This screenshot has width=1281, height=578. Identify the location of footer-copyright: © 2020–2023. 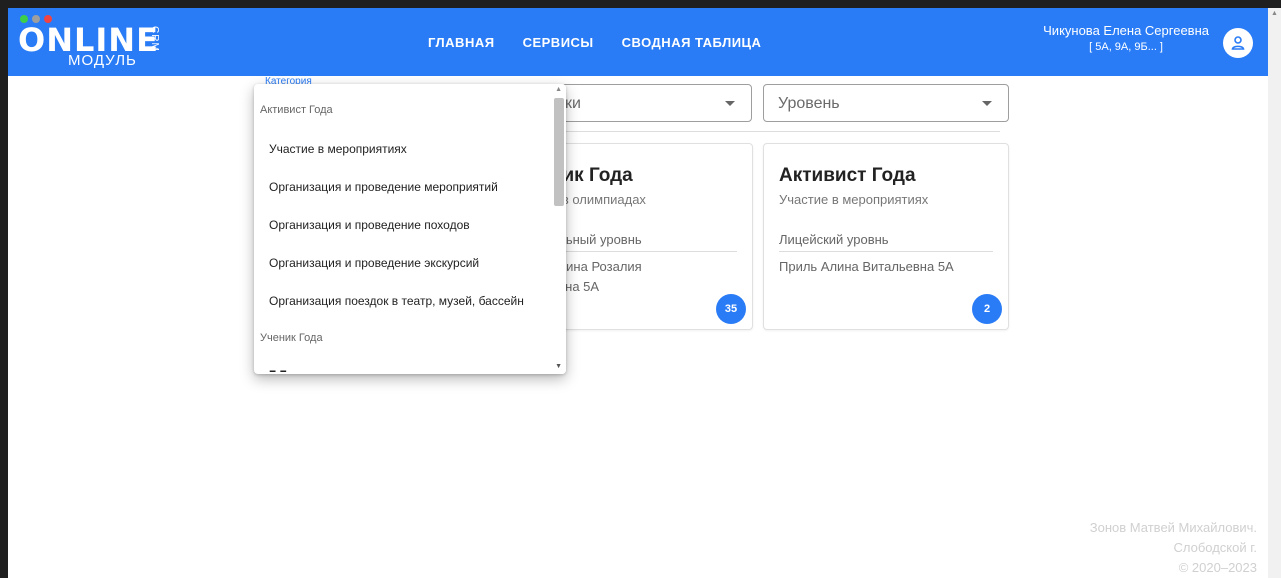
(1217, 567).